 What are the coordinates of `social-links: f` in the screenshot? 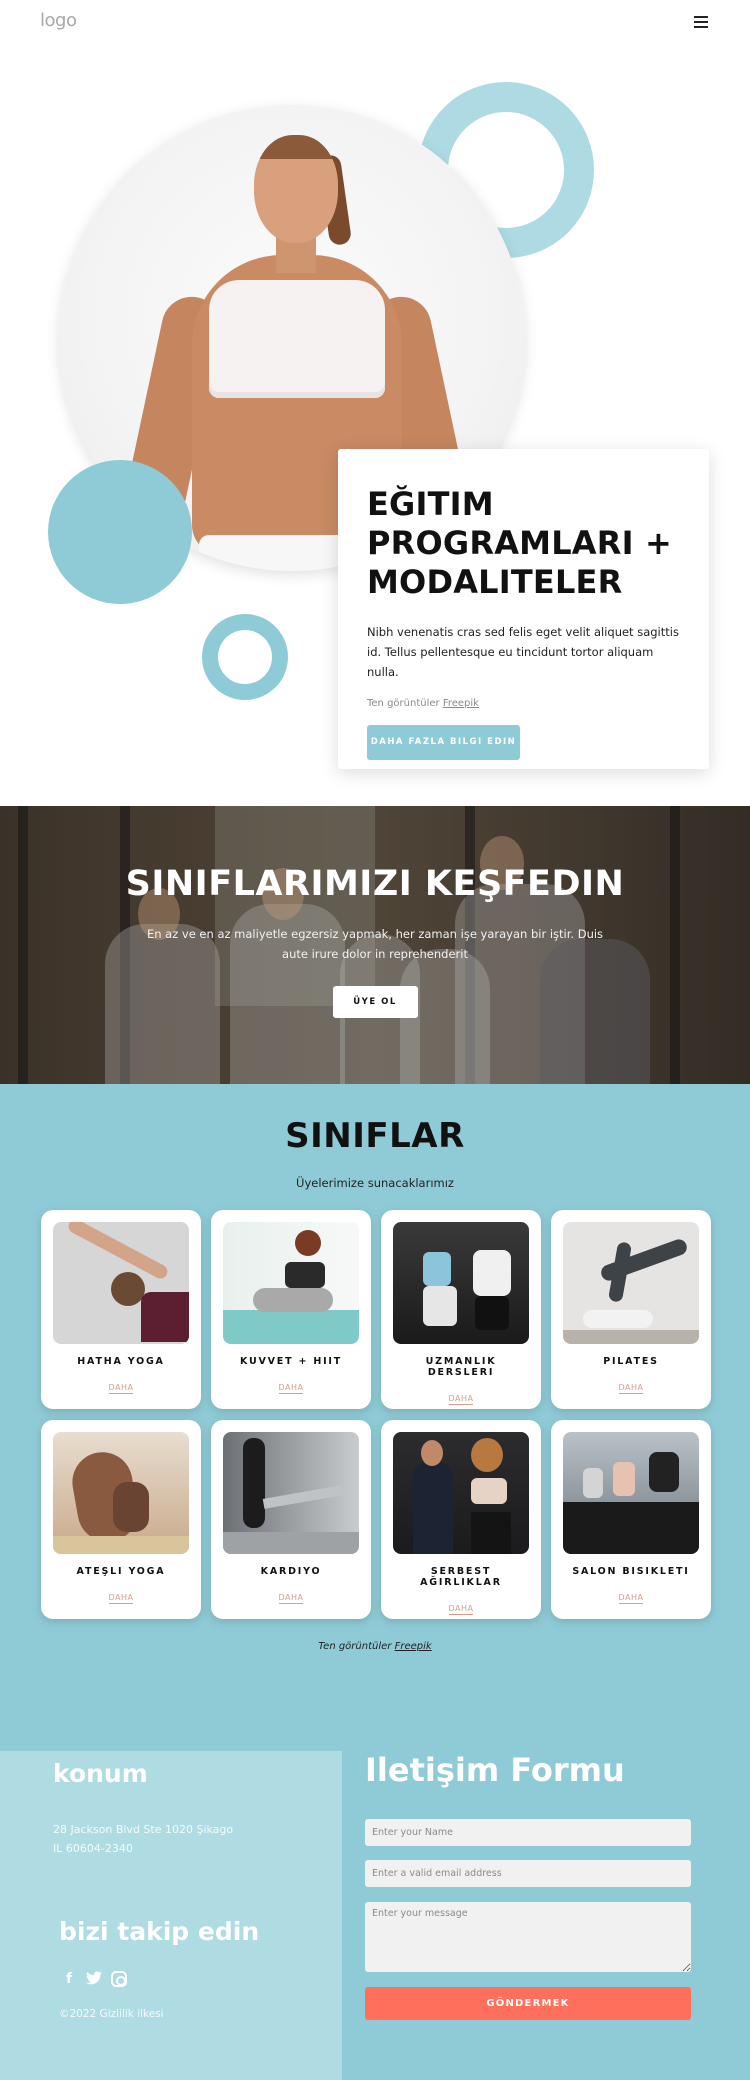 It's located at (94, 1979).